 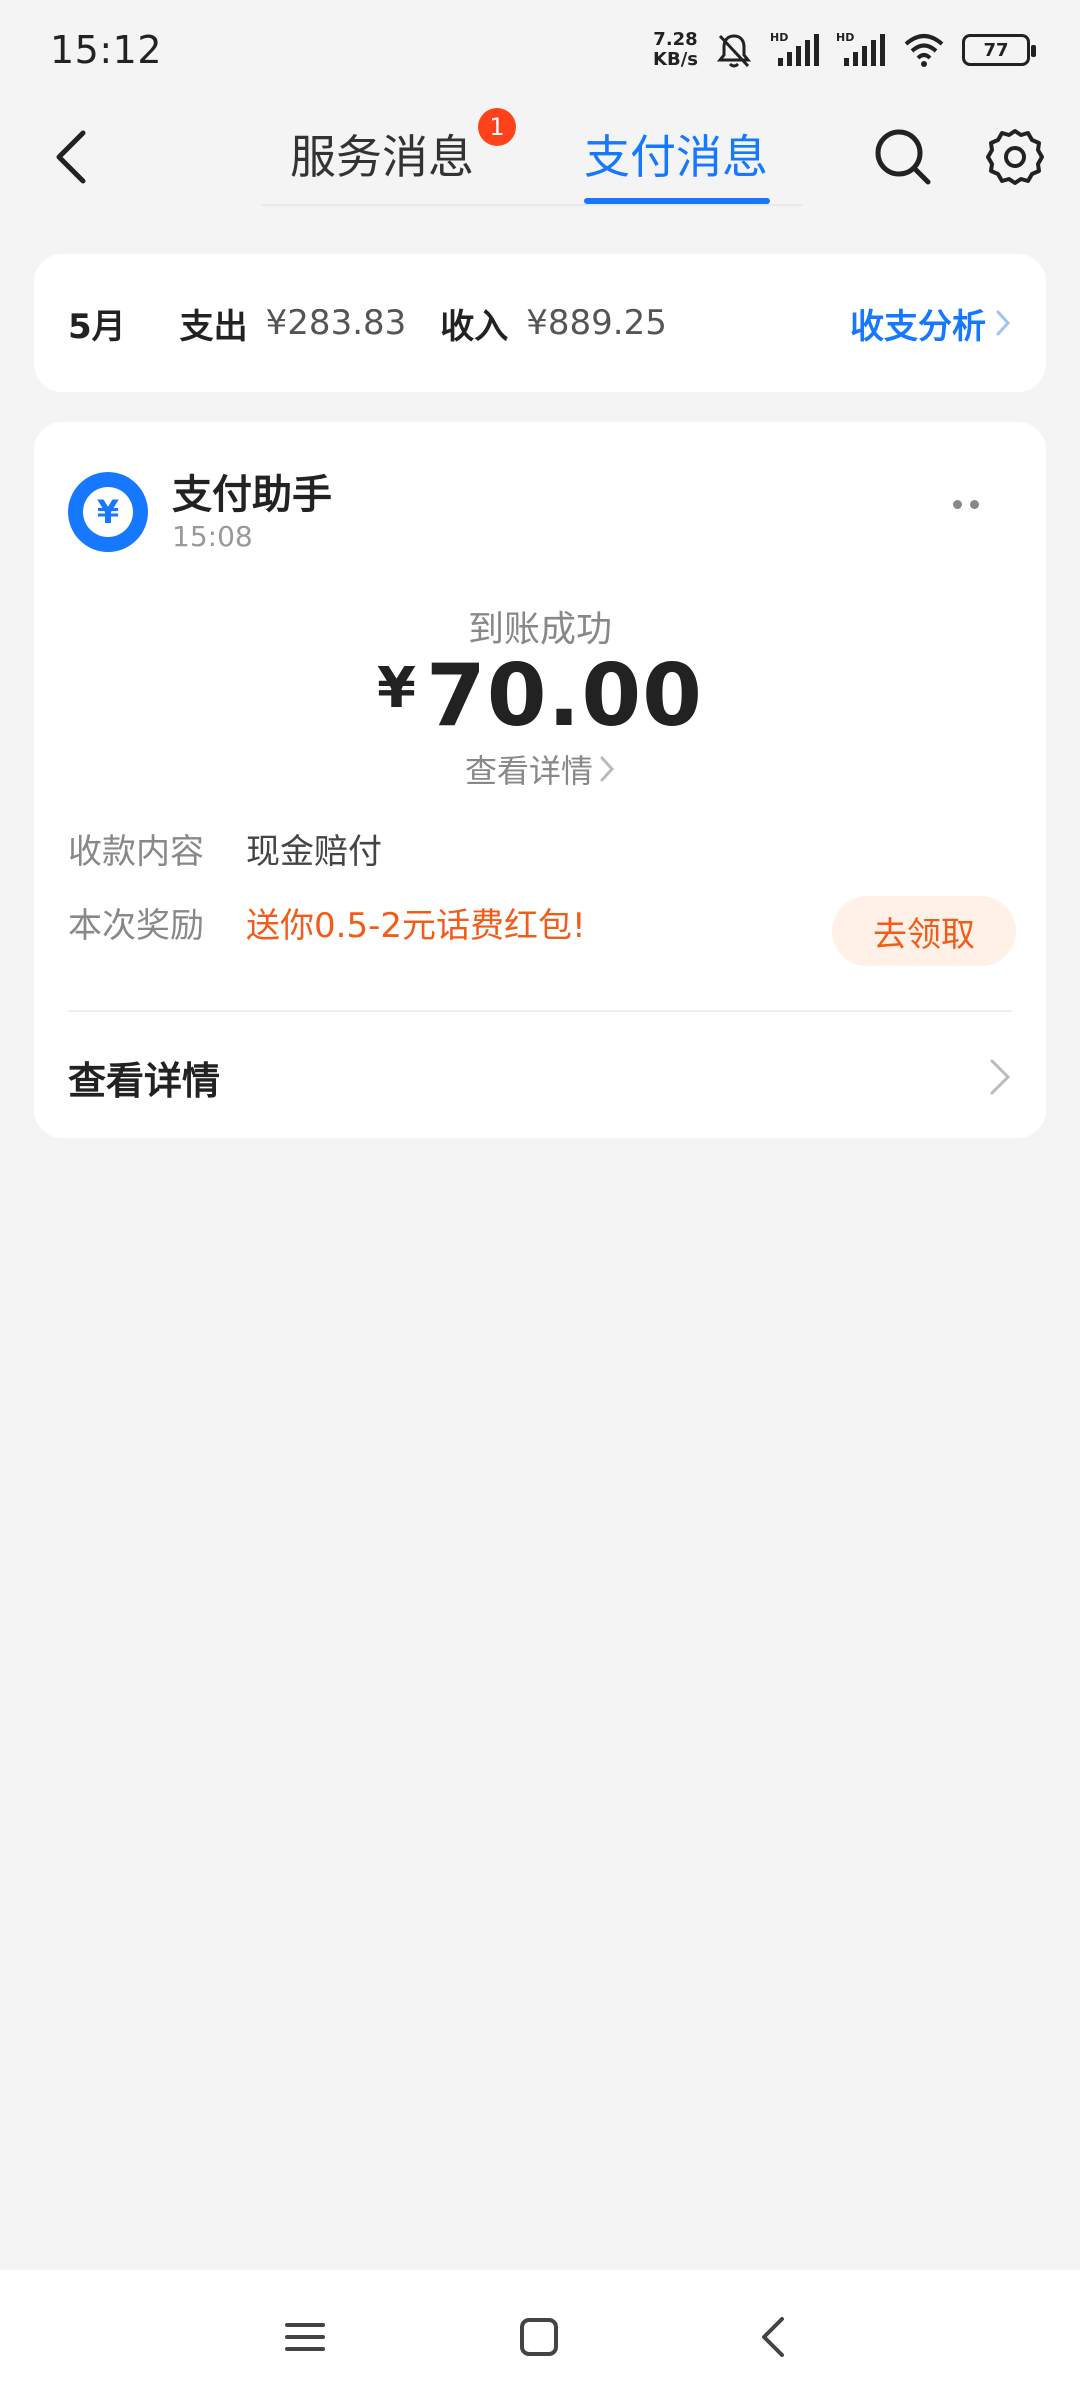 I want to click on more-options-button, so click(x=966, y=504).